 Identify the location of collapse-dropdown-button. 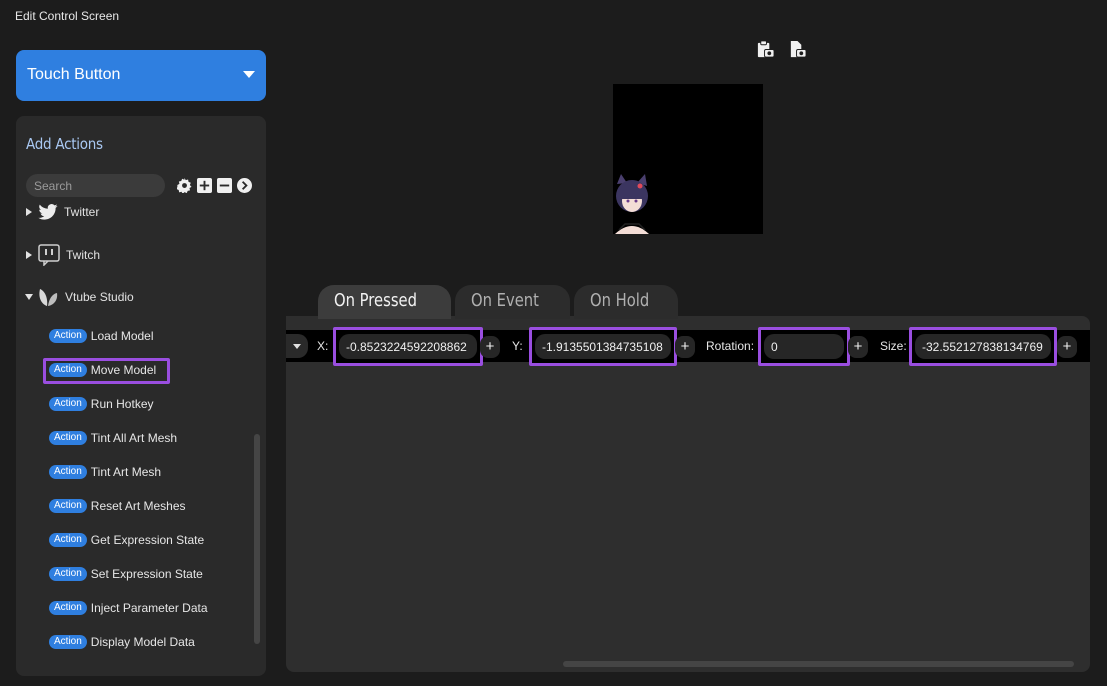
(297, 346).